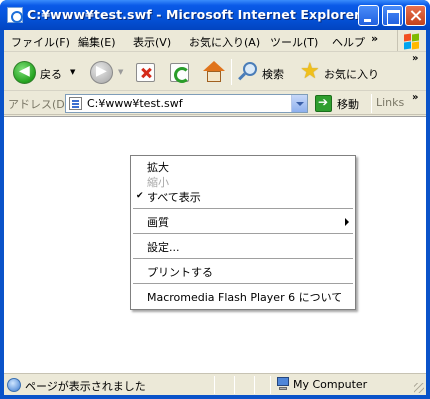 Image resolution: width=430 pixels, height=399 pixels. What do you see at coordinates (40, 42) in the screenshot?
I see `menu-file: ファイル(F)` at bounding box center [40, 42].